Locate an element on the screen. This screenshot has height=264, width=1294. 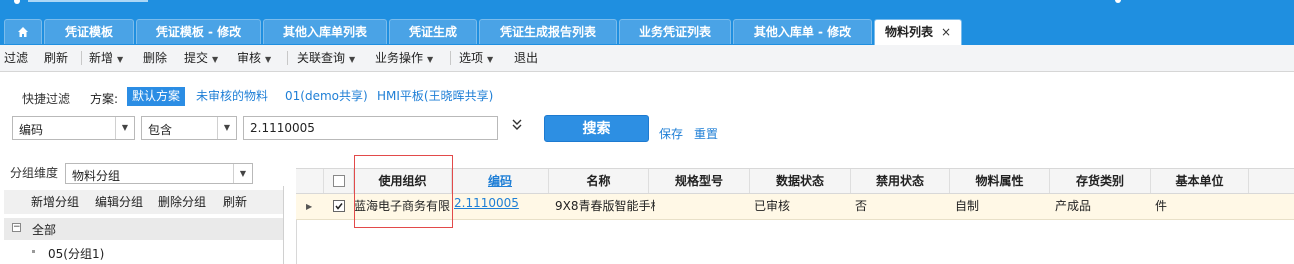
bullet-icon is located at coordinates (33, 251).